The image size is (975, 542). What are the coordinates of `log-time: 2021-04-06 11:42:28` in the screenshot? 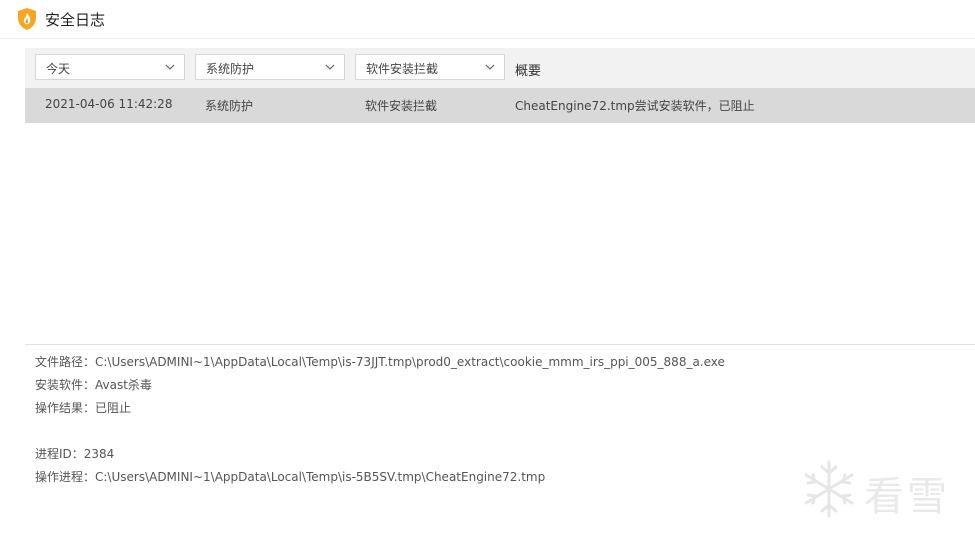 It's located at (109, 104).